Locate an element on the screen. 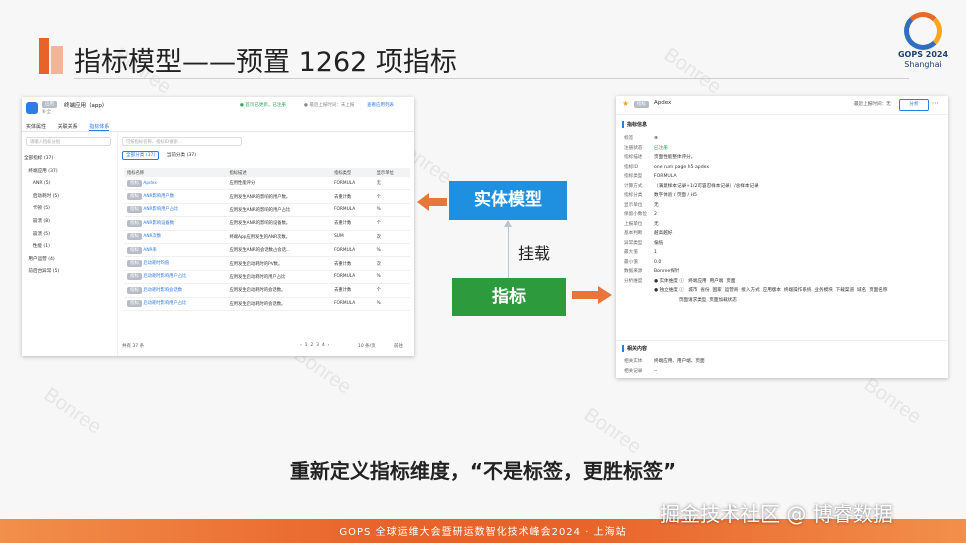  table-row: 指标 启动耗时影响会话数 应用发生启动耗时的会话数。 去重计数个 is located at coordinates (267, 290).